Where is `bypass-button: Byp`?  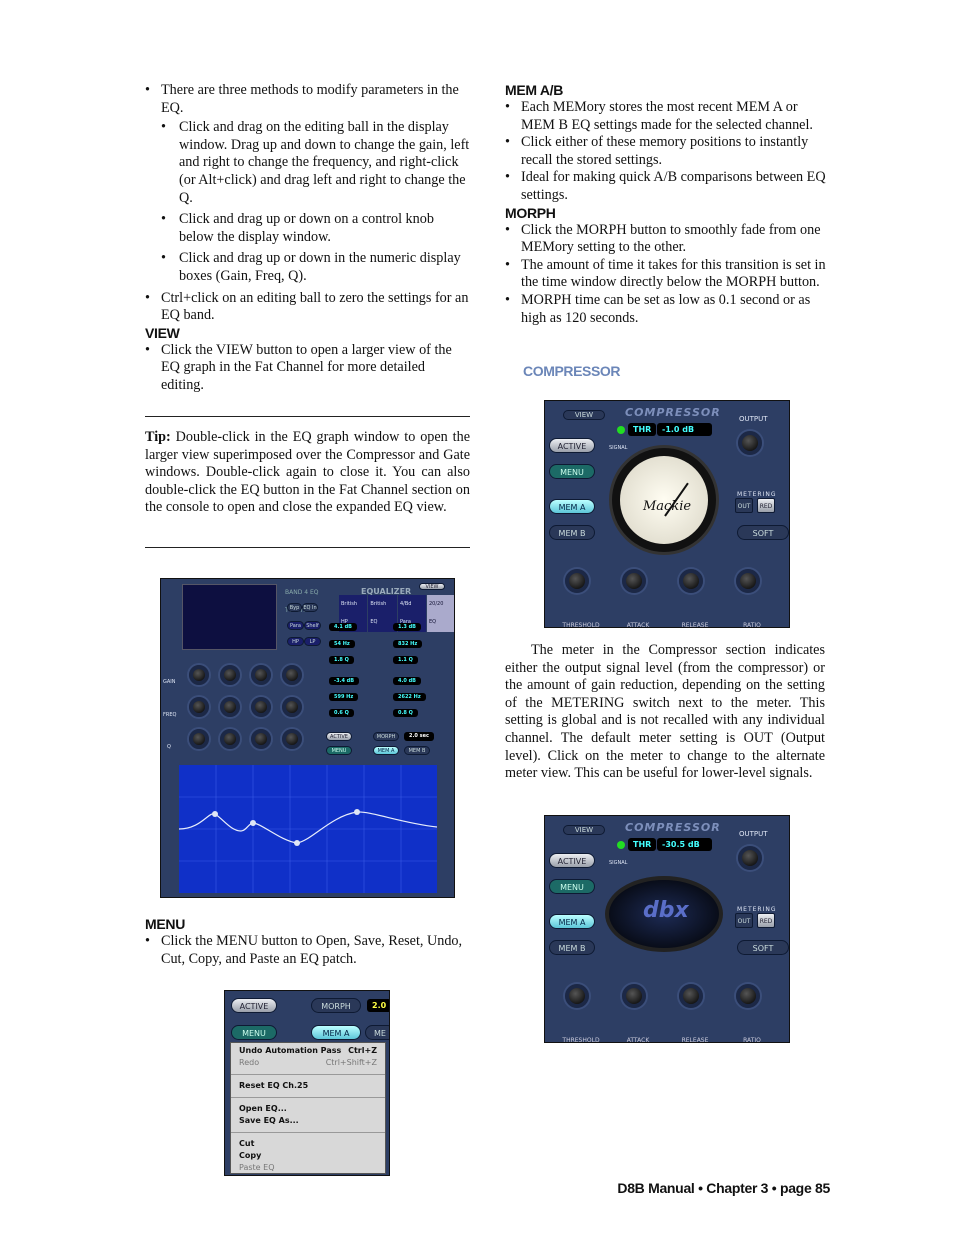
bypass-button: Byp is located at coordinates (294, 607).